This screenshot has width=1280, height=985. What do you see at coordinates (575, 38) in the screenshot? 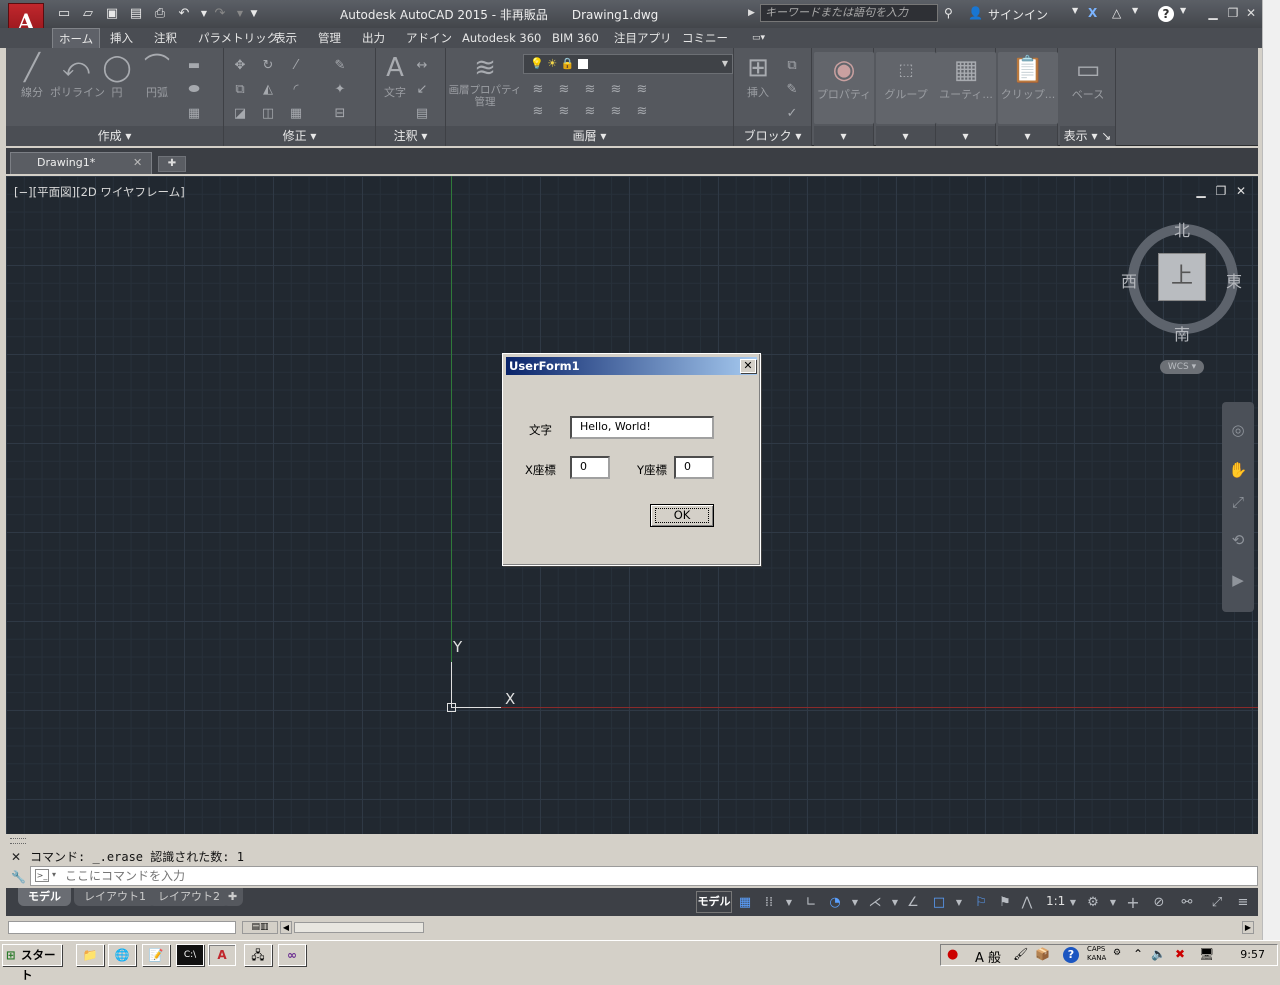
I see `tab-bim360: BIM 360` at bounding box center [575, 38].